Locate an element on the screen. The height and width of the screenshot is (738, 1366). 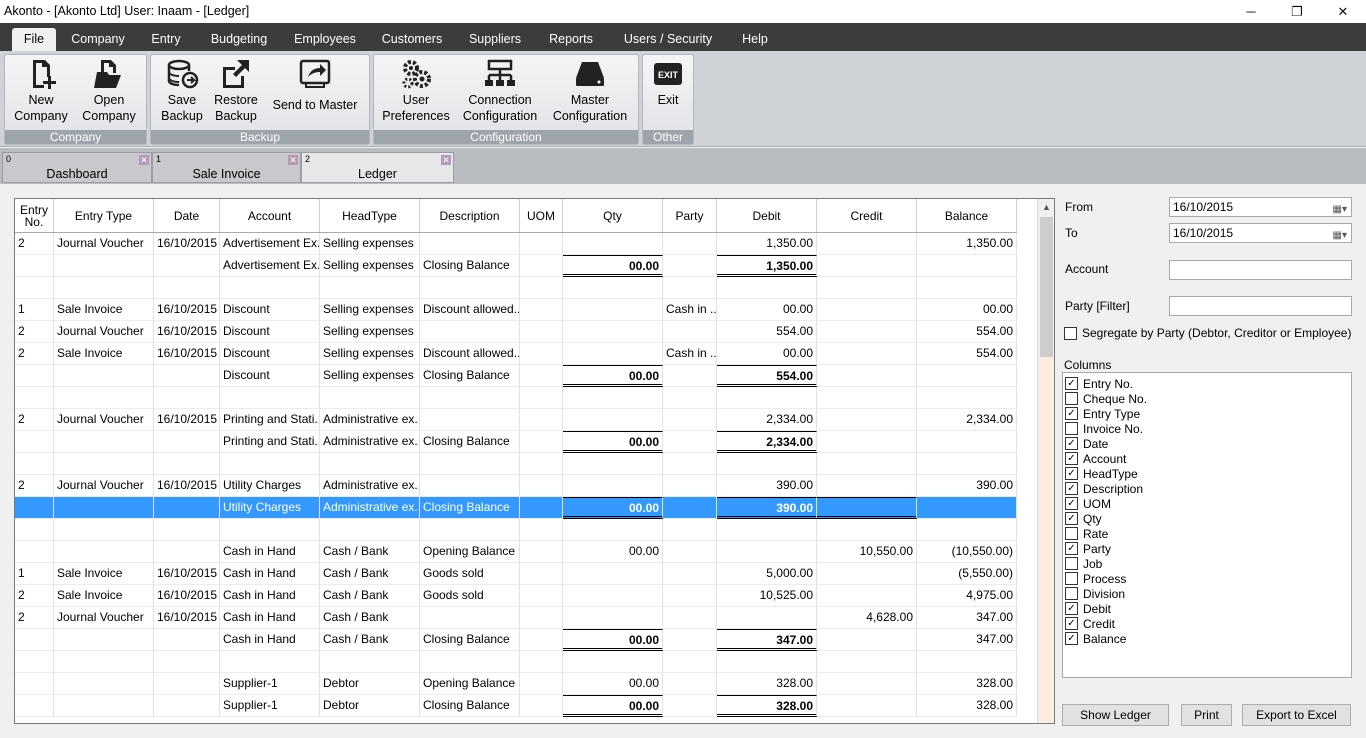
cell-headtype: Cash / Bank is located at coordinates (370, 618).